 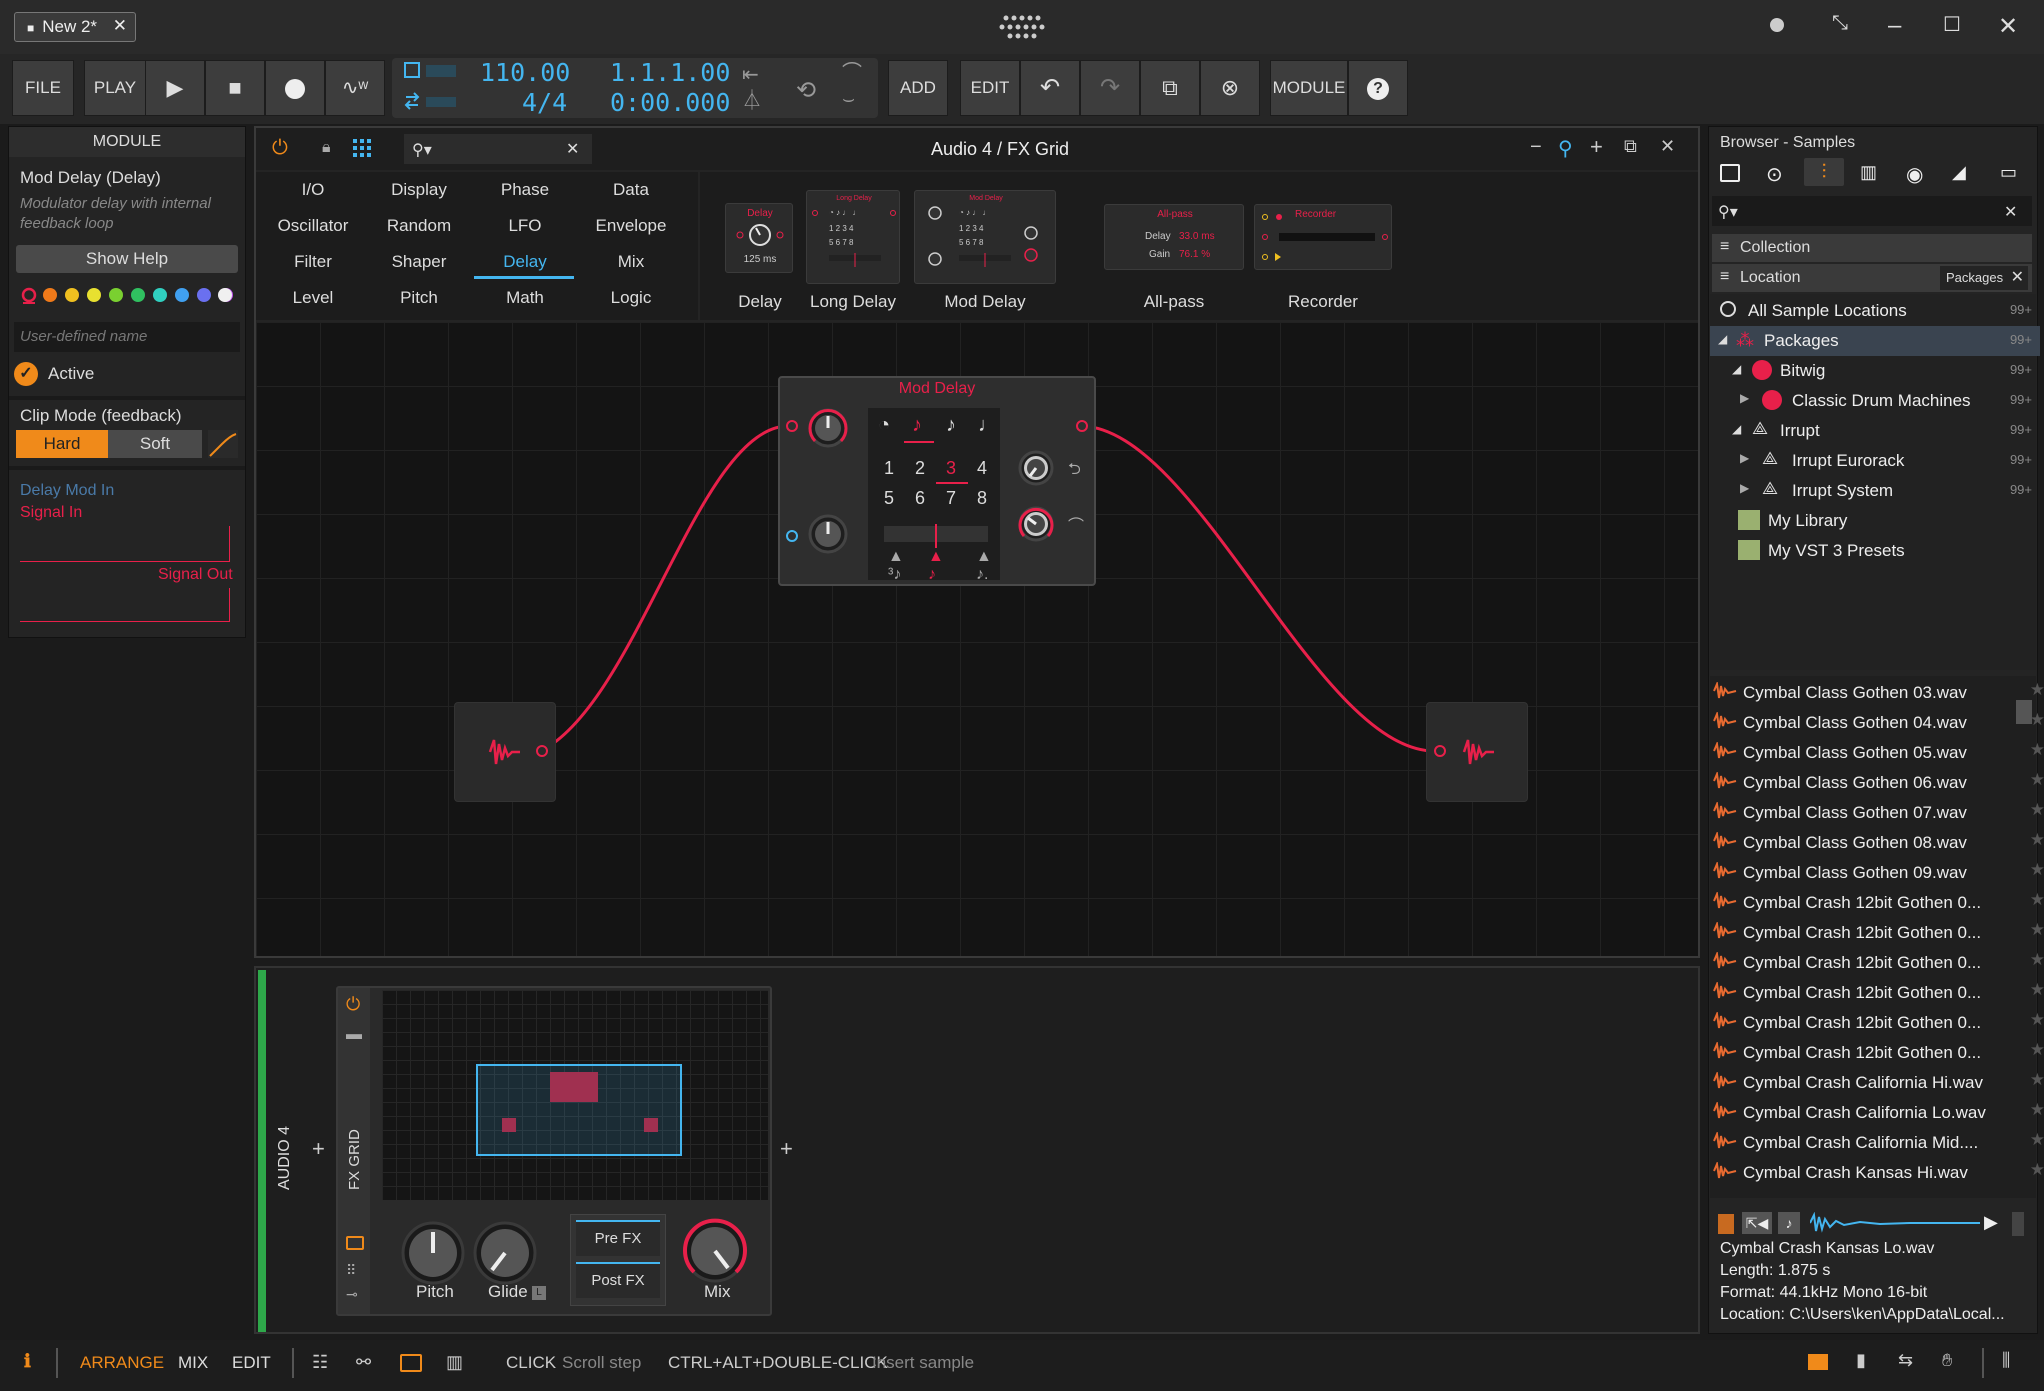 I want to click on tree-item-packages: ◢ ⁂ Packages 99+, so click(x=1875, y=341).